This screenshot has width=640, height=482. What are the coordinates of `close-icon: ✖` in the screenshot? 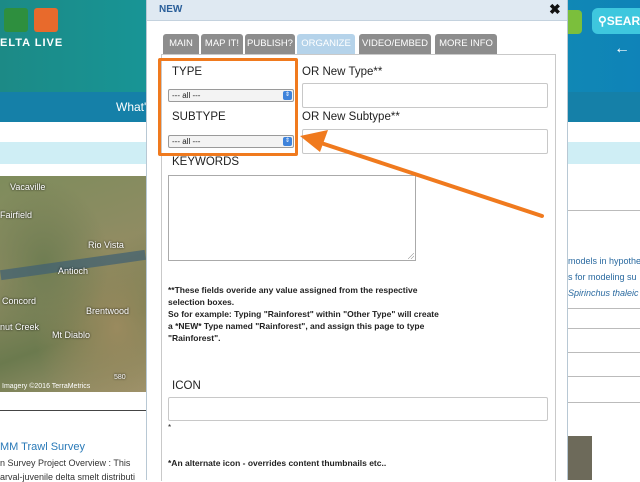 It's located at (555, 9).